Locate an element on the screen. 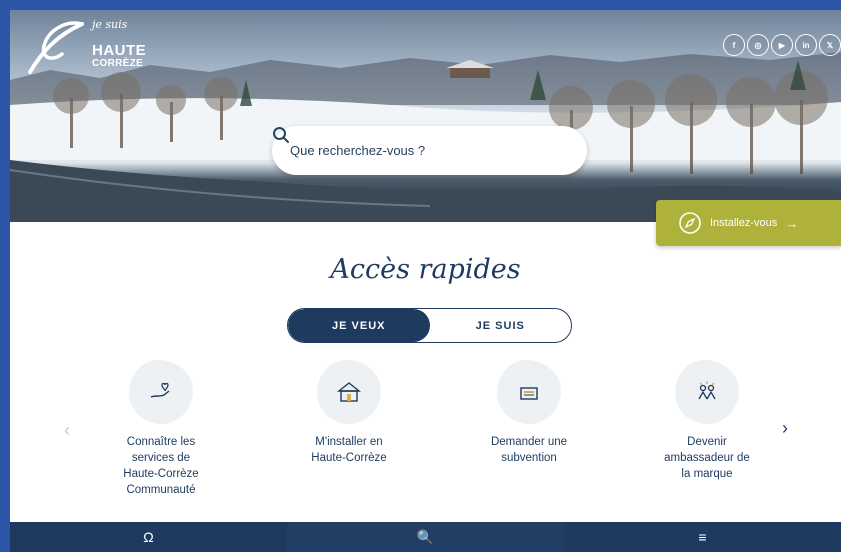 The width and height of the screenshot is (841, 552). search-icon: 🔍 is located at coordinates (425, 537).